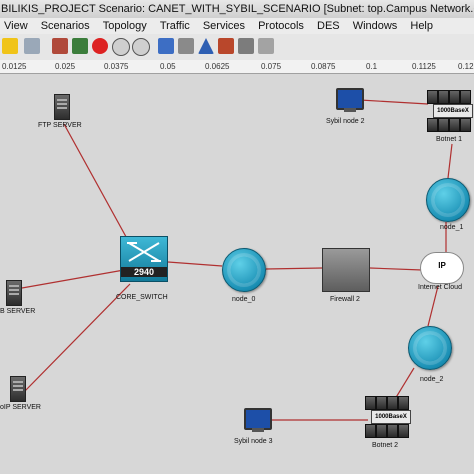  I want to click on node-2-label: node_2, so click(432, 379).